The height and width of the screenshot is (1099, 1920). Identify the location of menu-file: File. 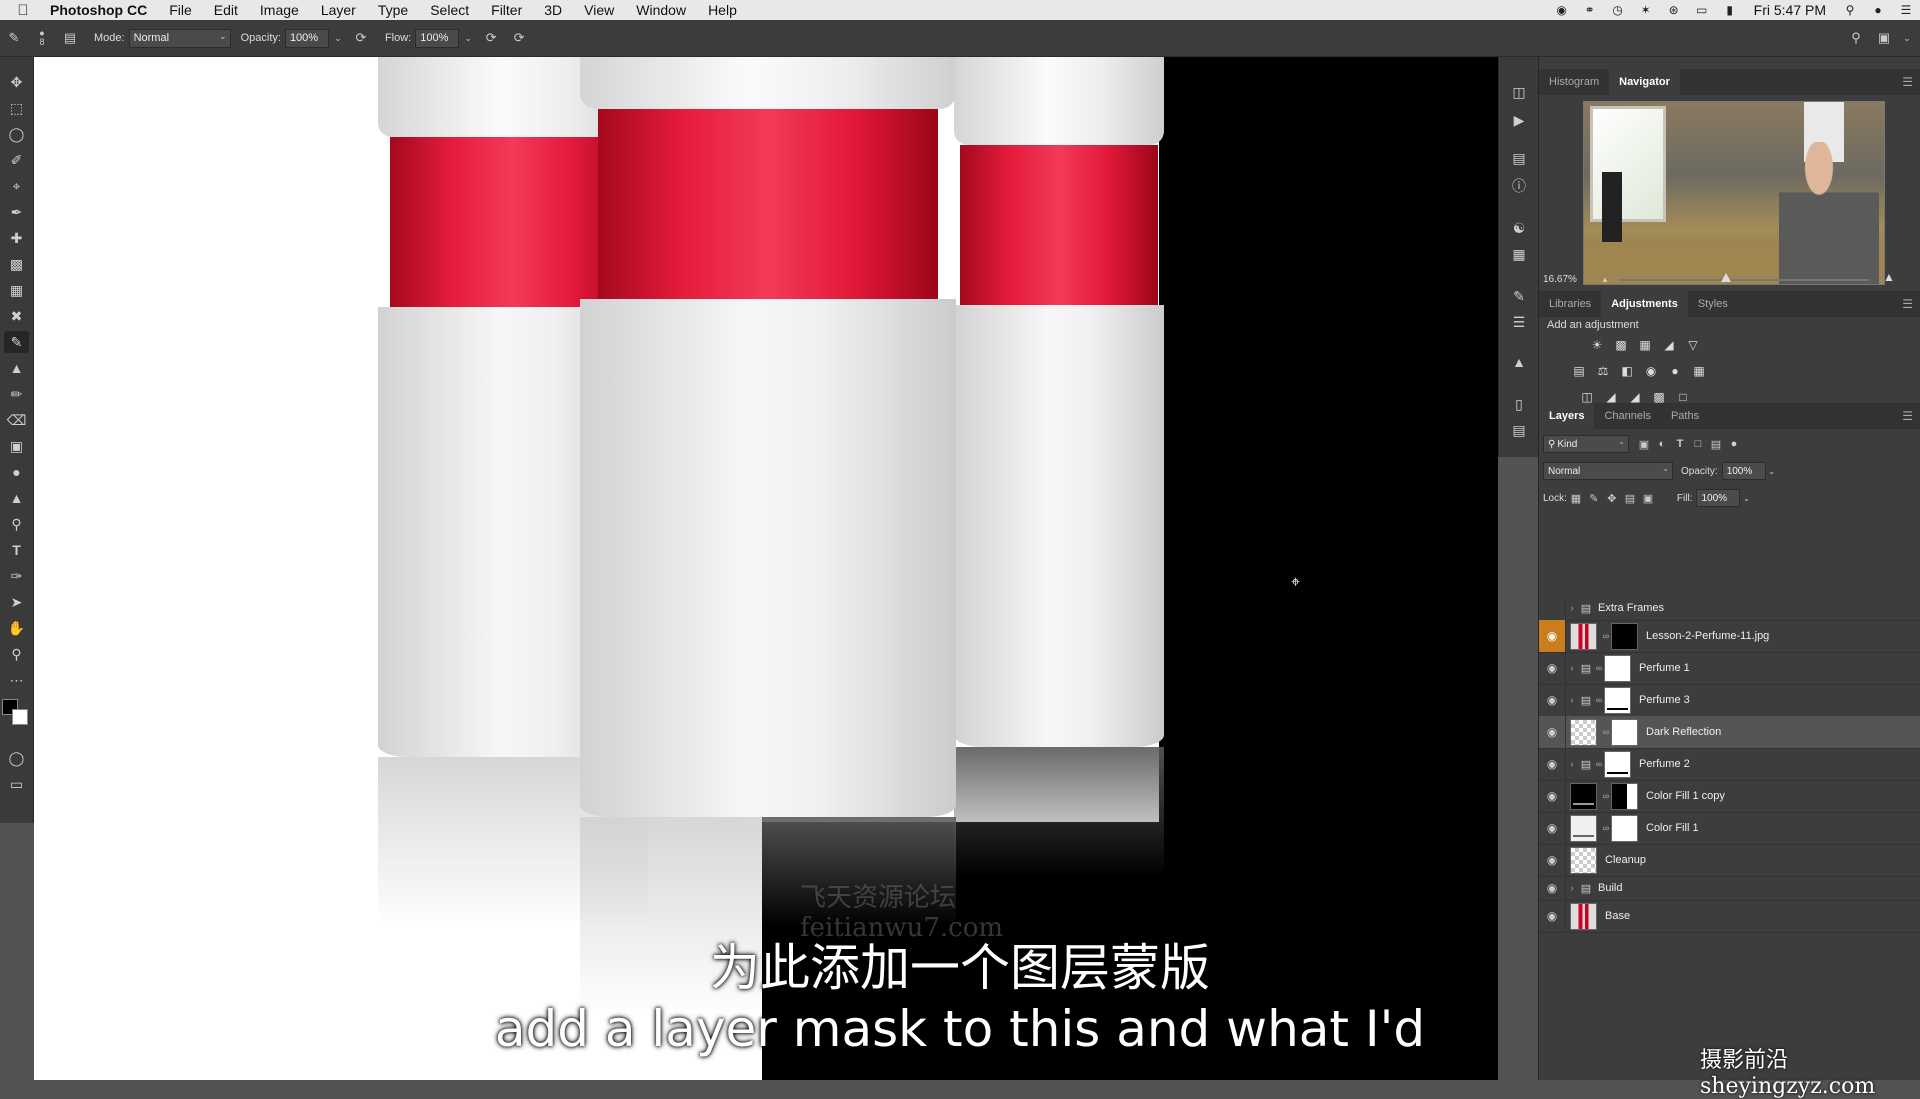
(180, 10).